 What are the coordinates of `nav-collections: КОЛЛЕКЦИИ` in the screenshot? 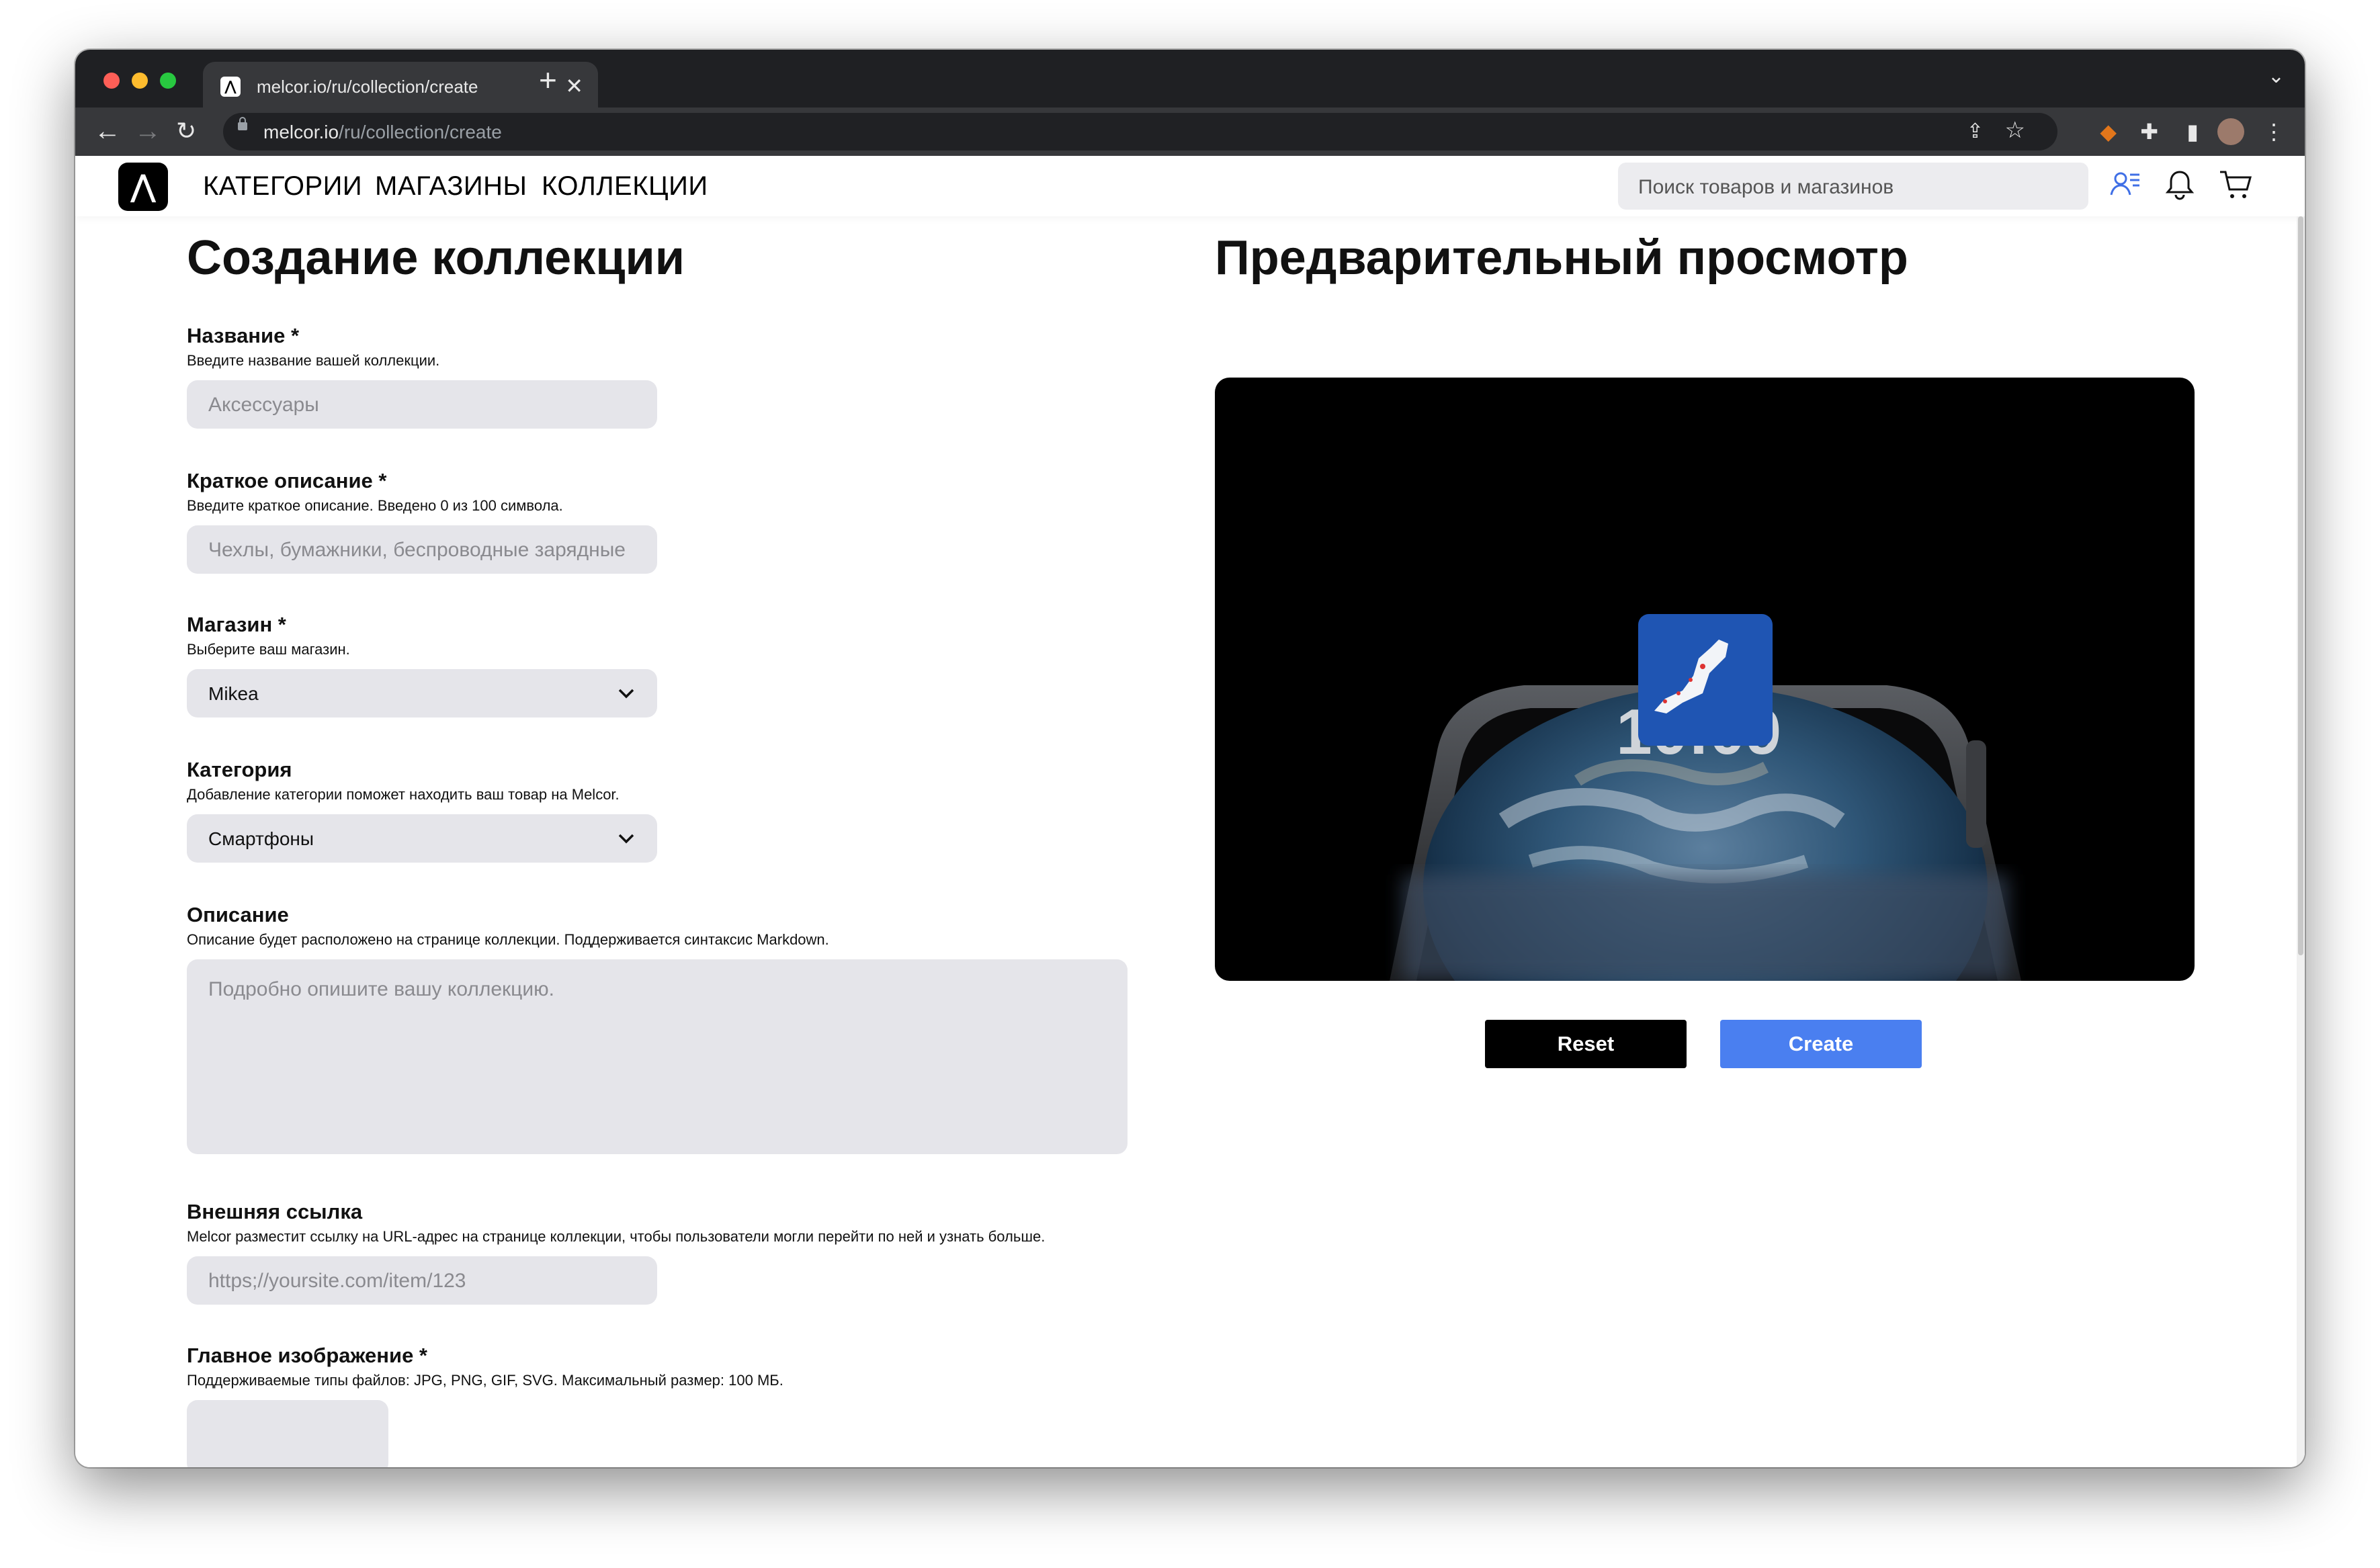 It's located at (625, 186).